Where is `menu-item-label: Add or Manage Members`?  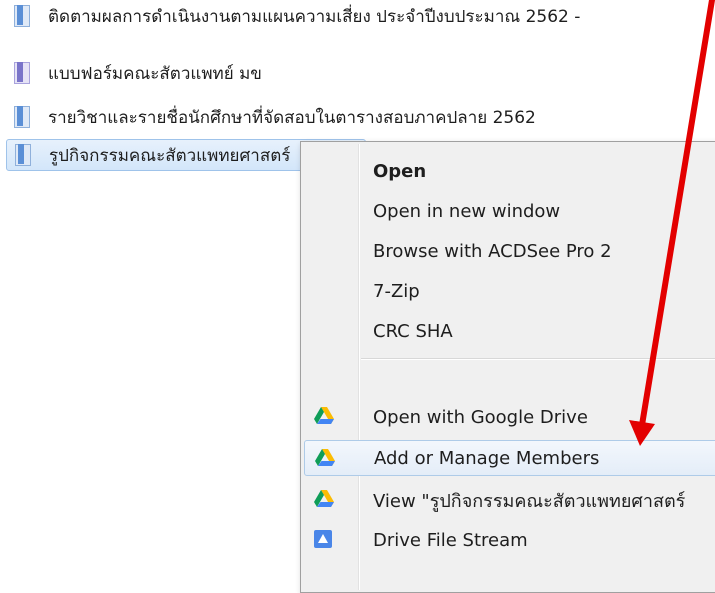
menu-item-label: Add or Manage Members is located at coordinates (487, 458).